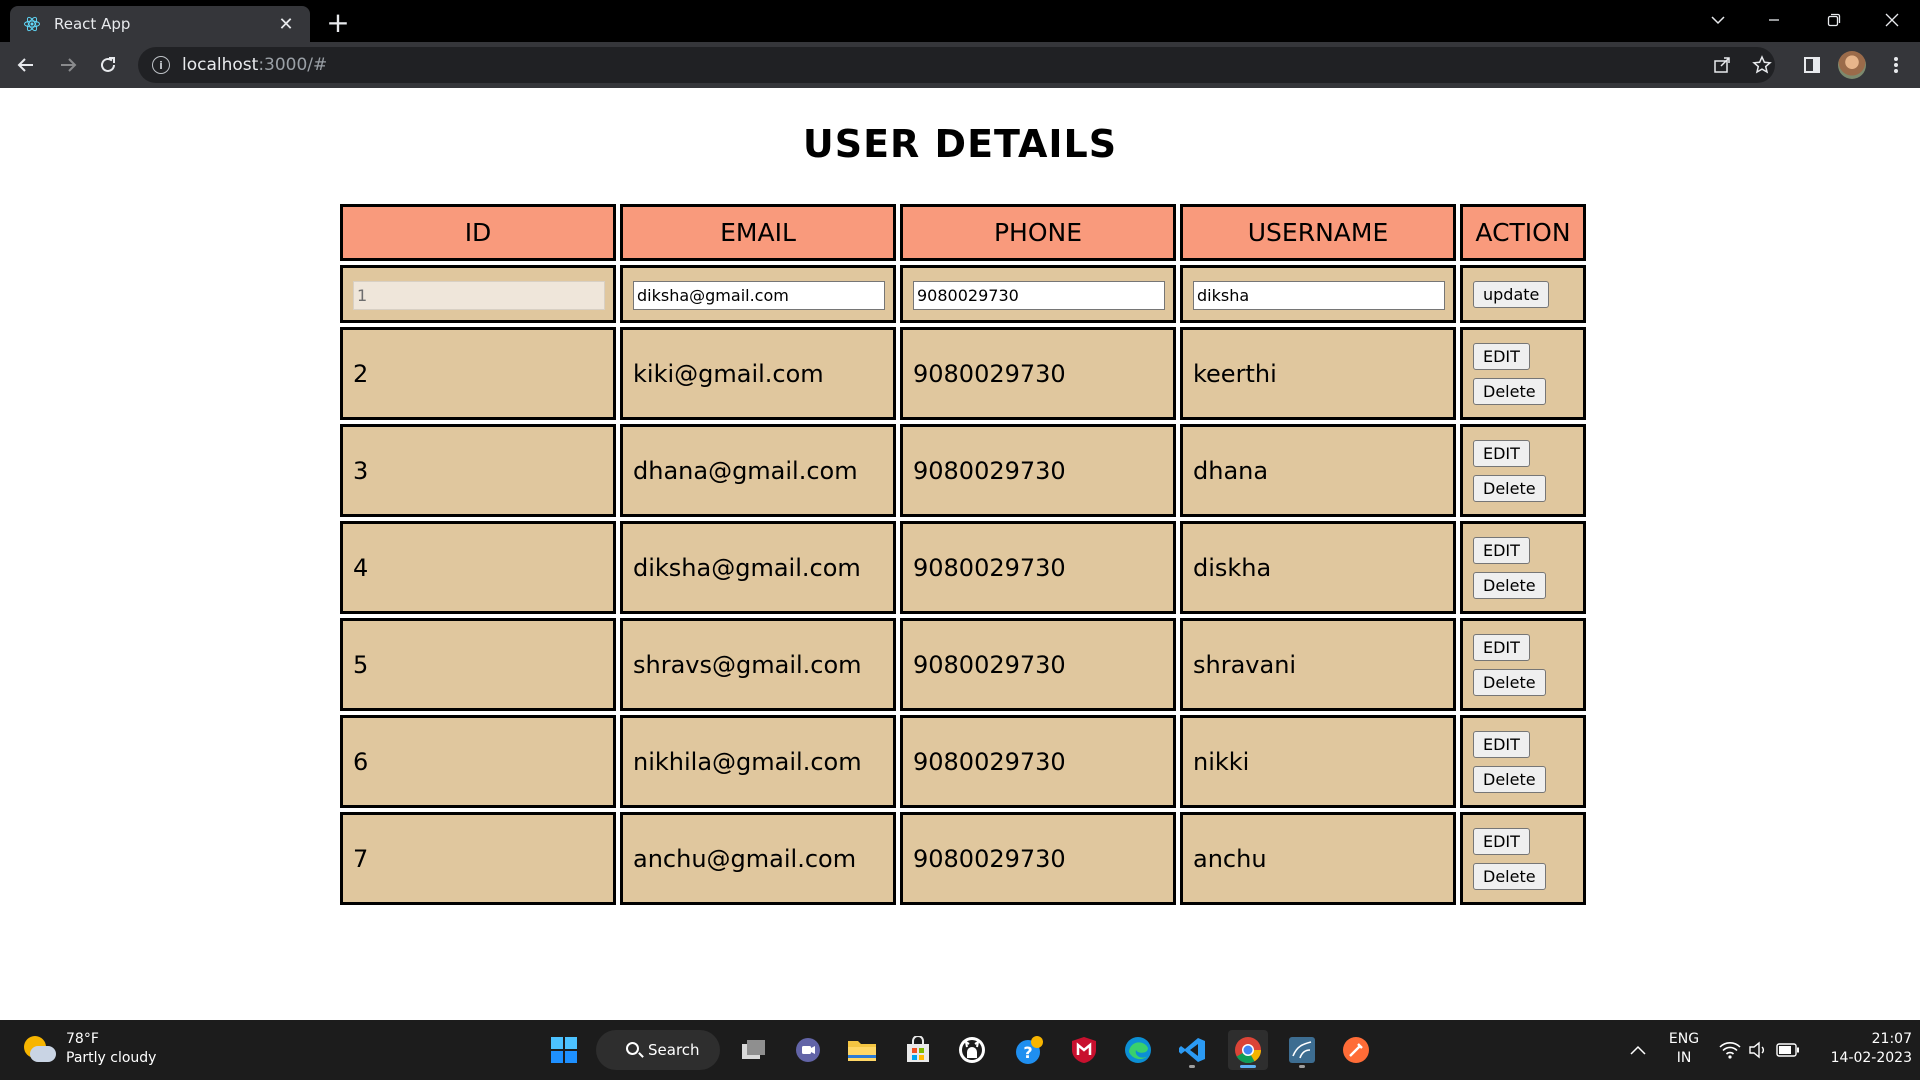 This screenshot has height=1080, width=1920. I want to click on cell-email: nikhila@gmail.com, so click(758, 761).